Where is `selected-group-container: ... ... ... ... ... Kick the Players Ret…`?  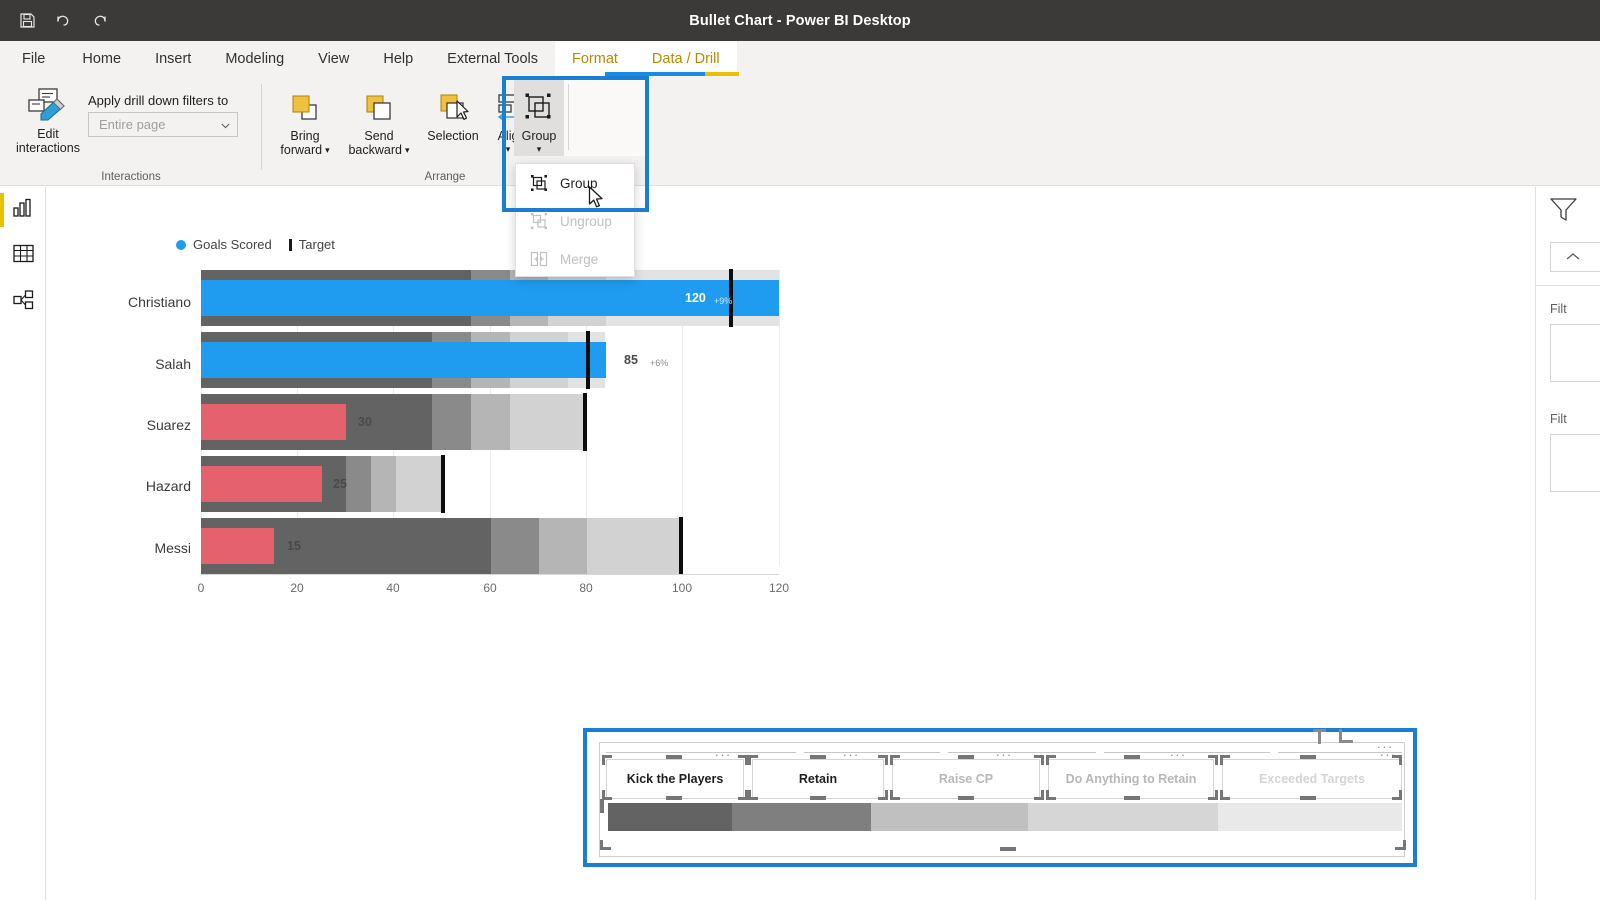 selected-group-container: ... ... ... ... ... Kick the Players Ret… is located at coordinates (1000, 797).